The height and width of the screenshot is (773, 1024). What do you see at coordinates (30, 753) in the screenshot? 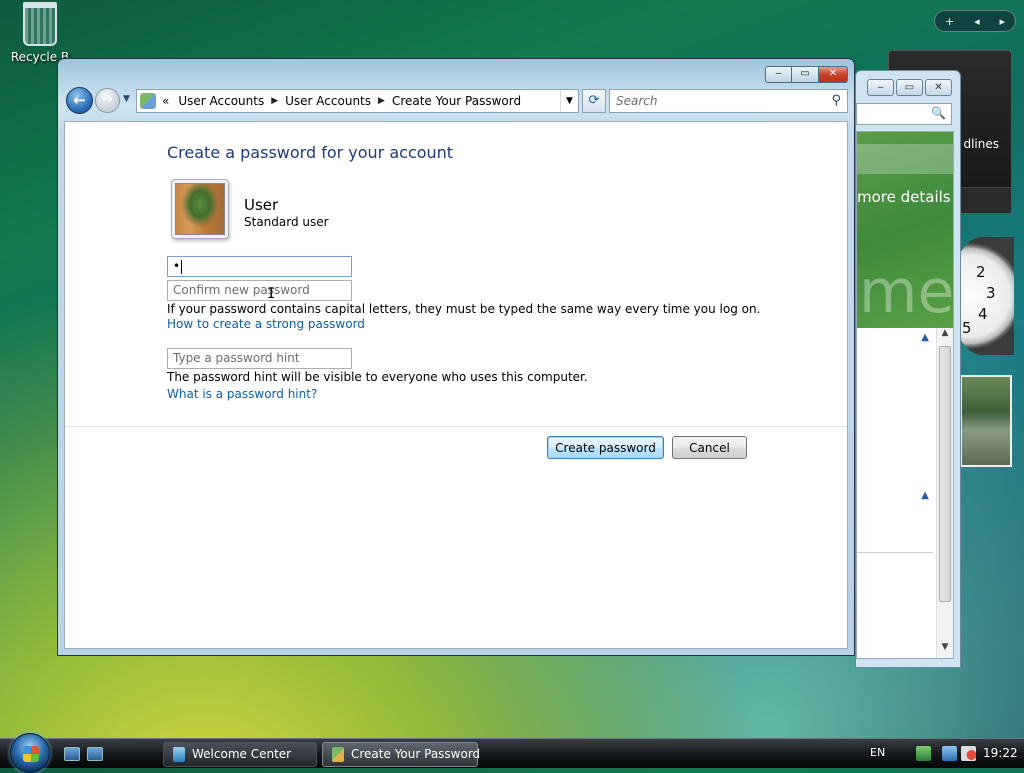
I see `start-button` at bounding box center [30, 753].